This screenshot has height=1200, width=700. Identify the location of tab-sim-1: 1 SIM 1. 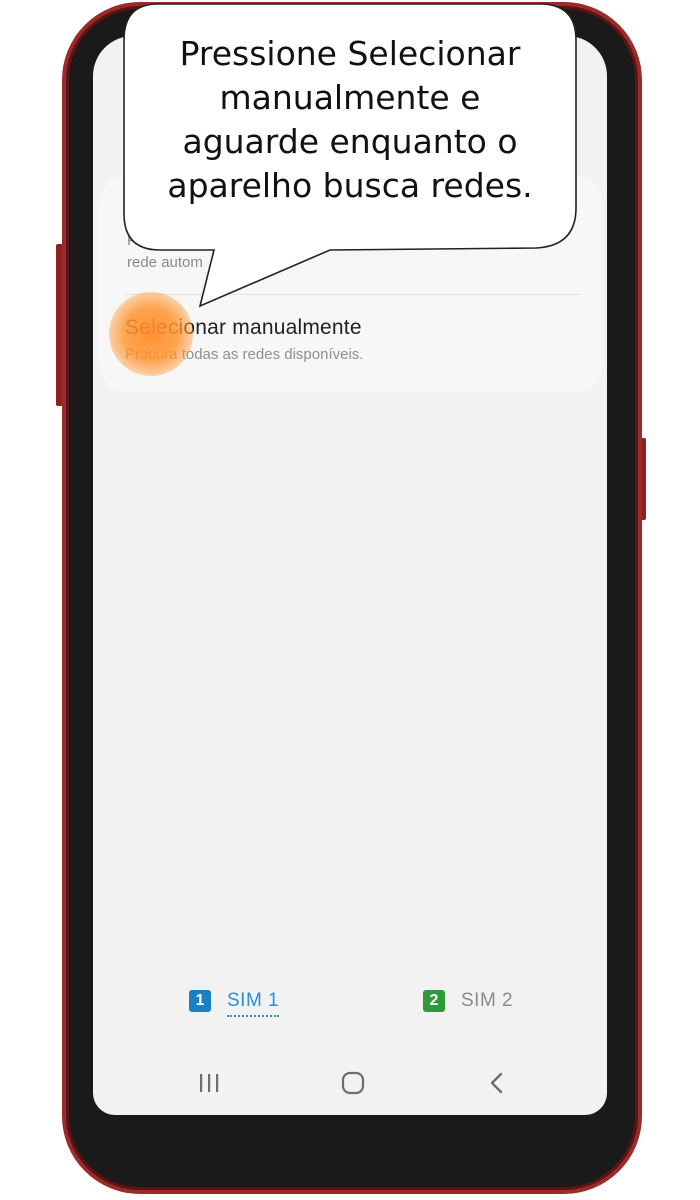
(234, 1001).